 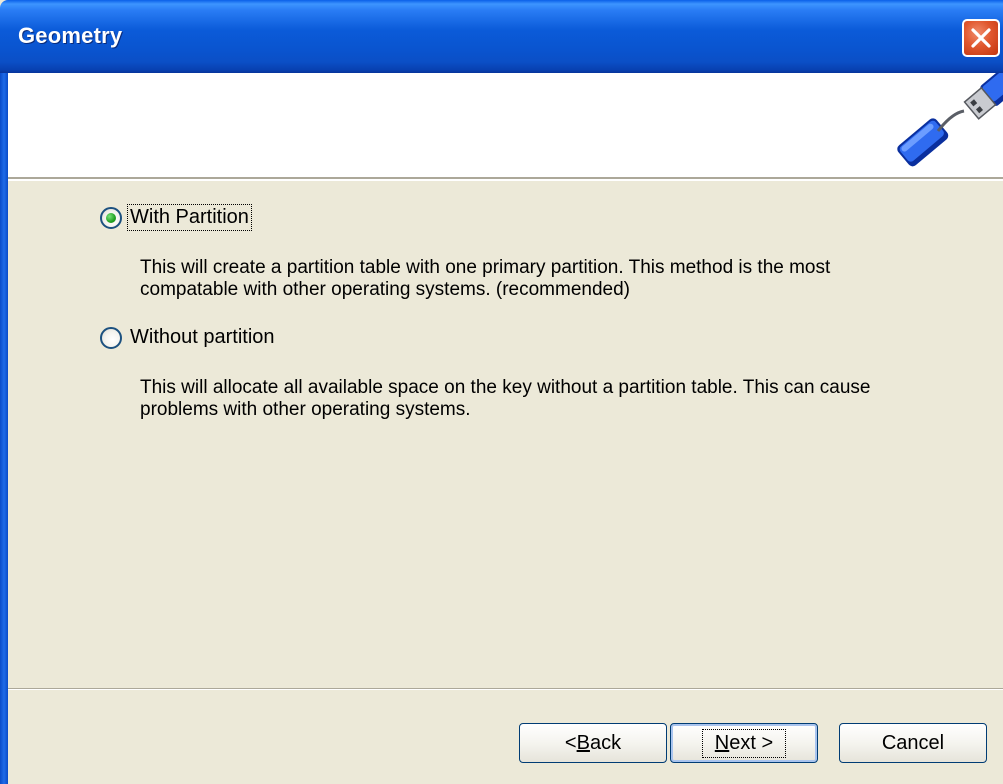 I want to click on window-left-border, so click(x=4, y=428).